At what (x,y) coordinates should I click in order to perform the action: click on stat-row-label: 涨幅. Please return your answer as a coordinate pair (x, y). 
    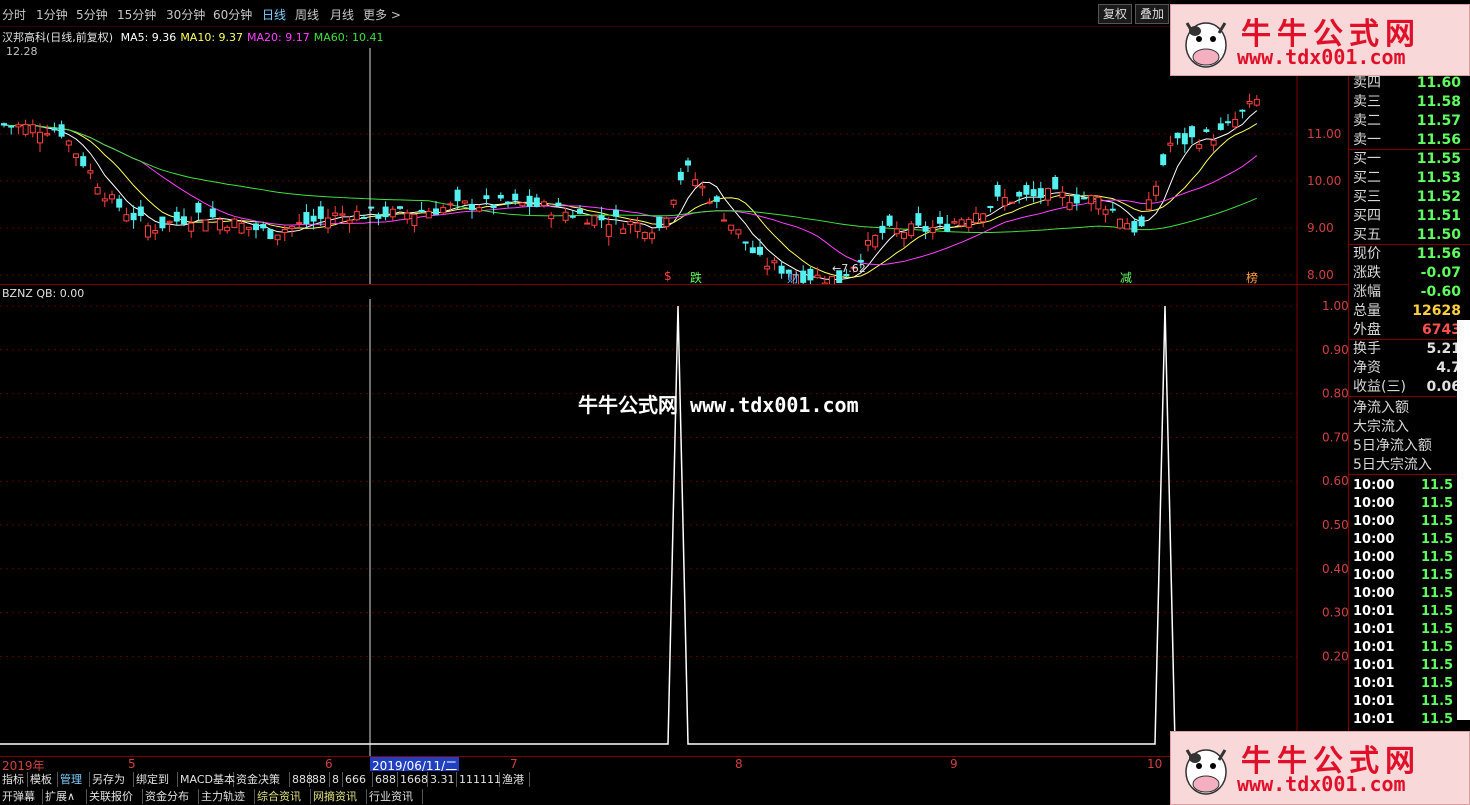
    Looking at the image, I should click on (1367, 292).